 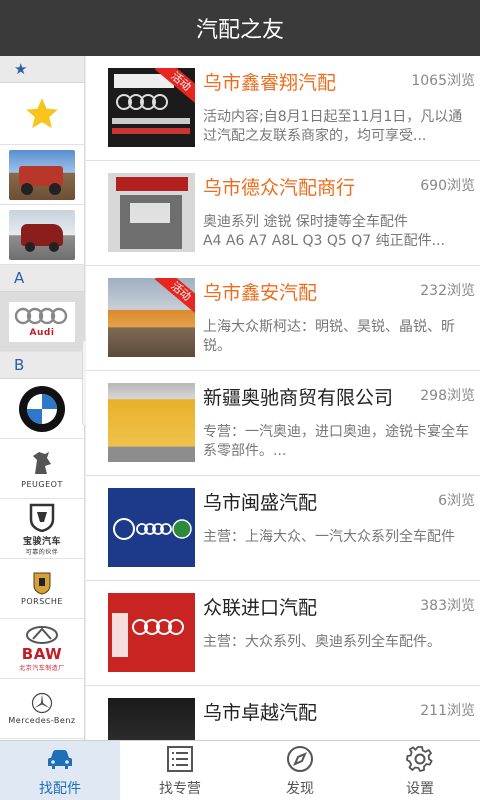 What do you see at coordinates (180, 758) in the screenshot?
I see `list-icon` at bounding box center [180, 758].